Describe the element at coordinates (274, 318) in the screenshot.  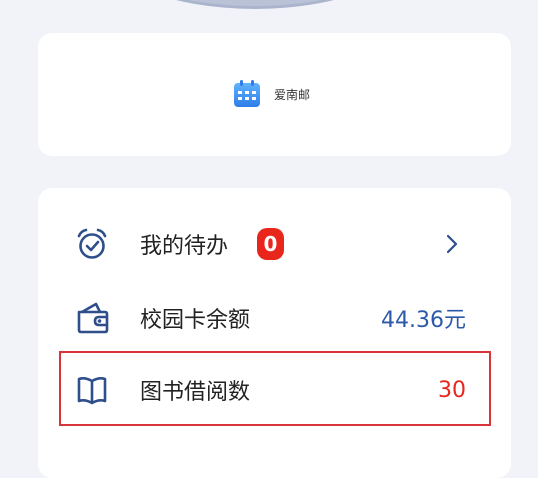
I see `list-item-card-balance: 校园卡余额 44.36元` at that location.